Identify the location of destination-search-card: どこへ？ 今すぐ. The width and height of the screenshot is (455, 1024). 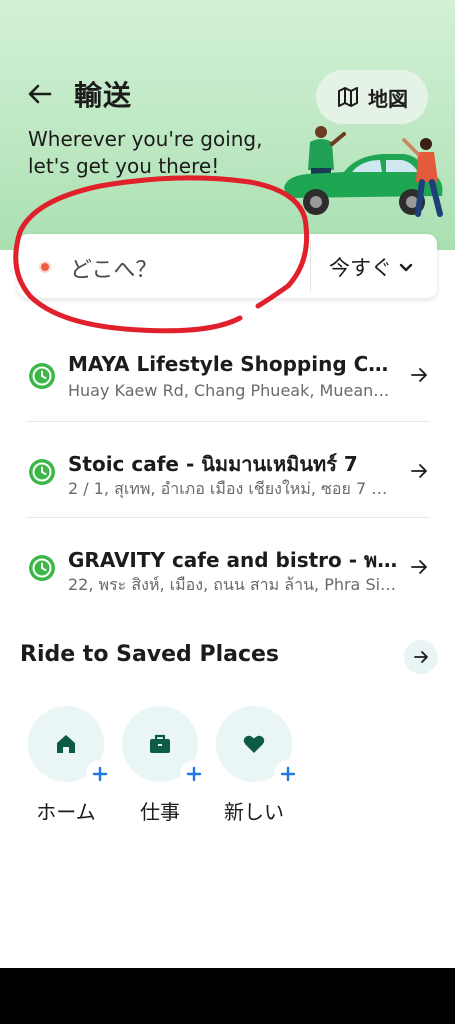
(227, 266).